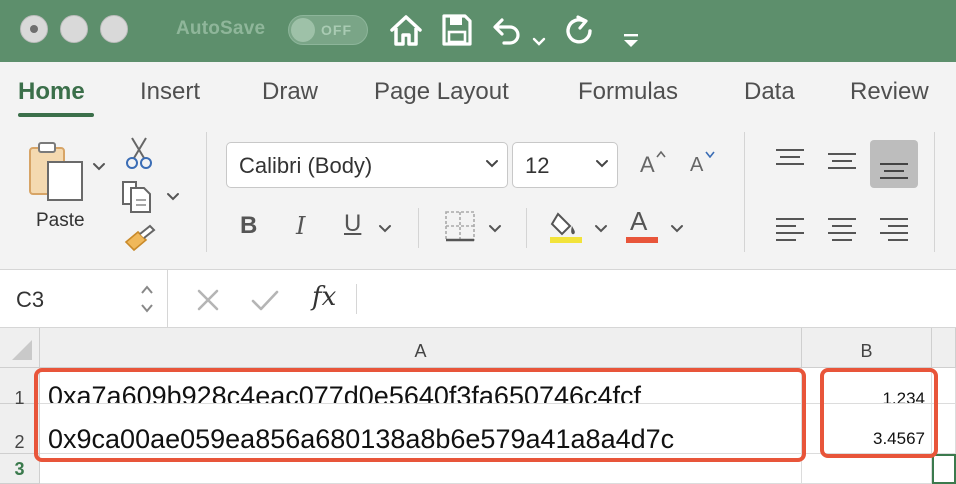 The width and height of the screenshot is (956, 484). I want to click on font-color-swatch, so click(642, 240).